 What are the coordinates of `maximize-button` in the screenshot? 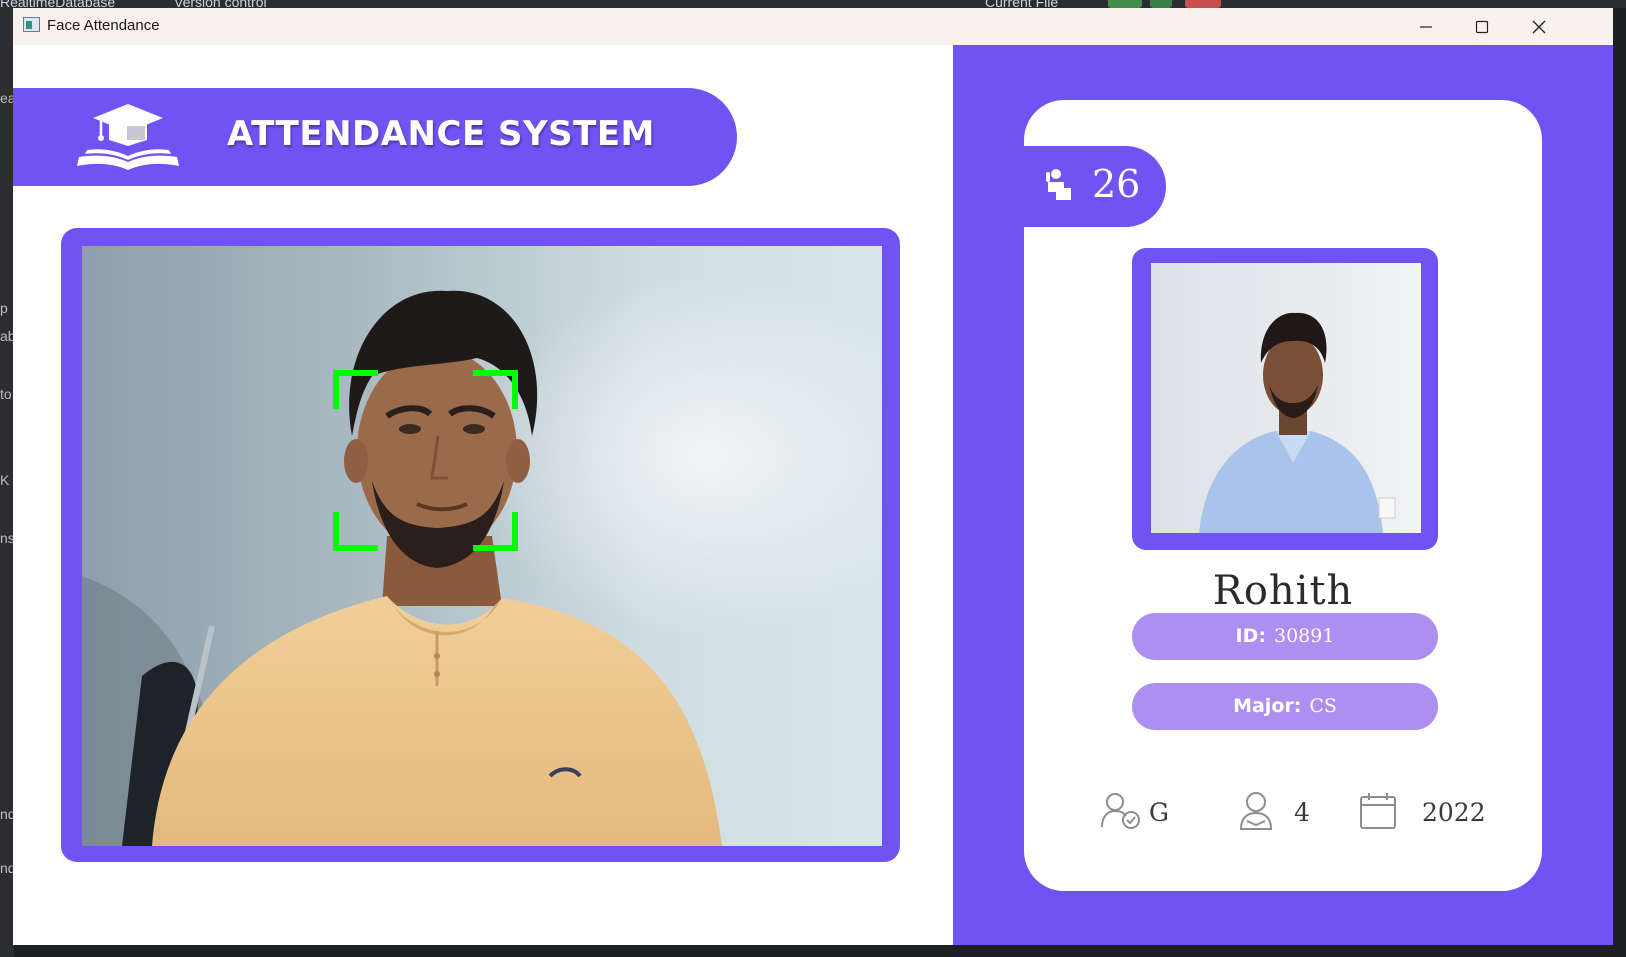 It's located at (1482, 26).